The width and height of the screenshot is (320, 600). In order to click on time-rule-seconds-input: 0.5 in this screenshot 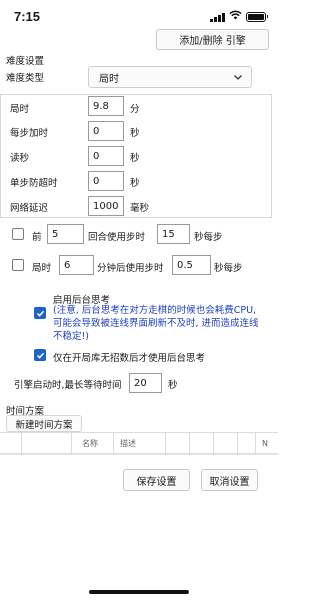, I will do `click(191, 265)`.